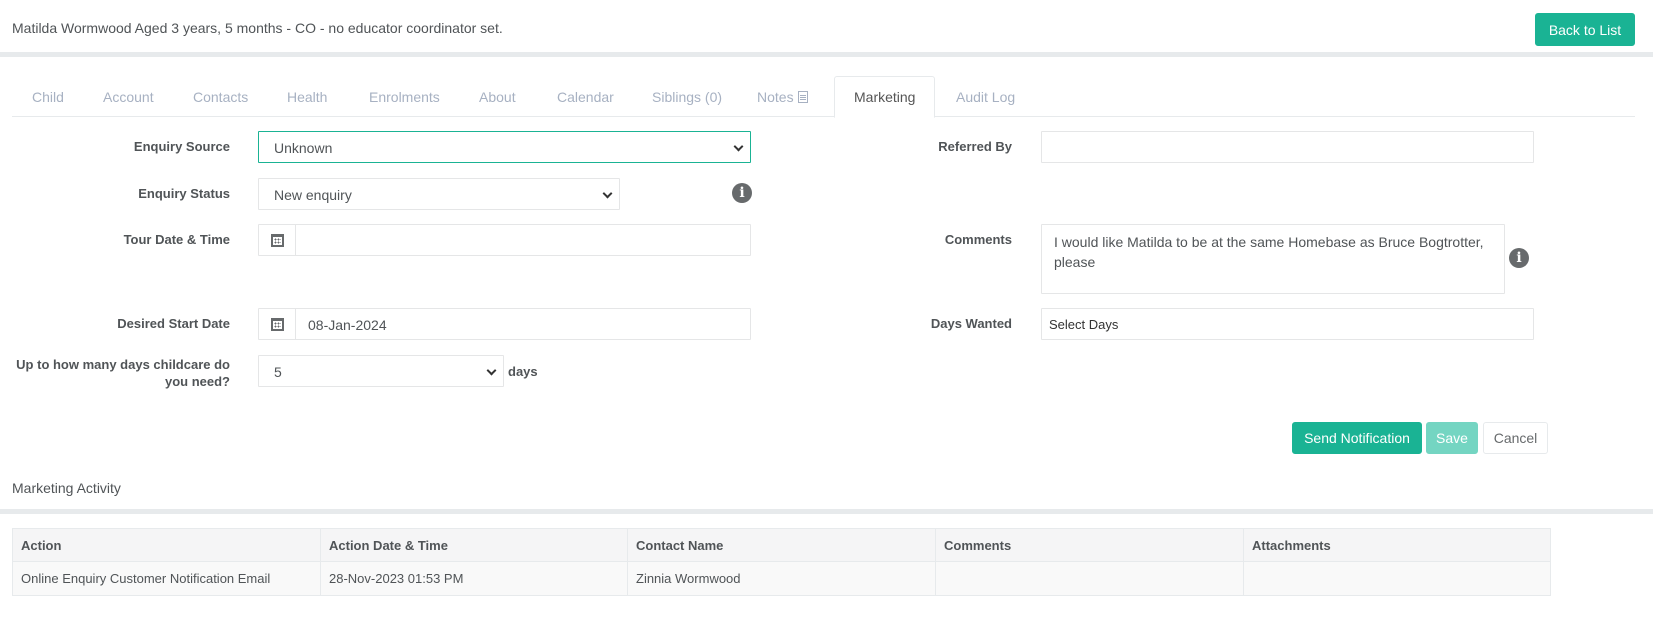  I want to click on tab-child: Child, so click(48, 96).